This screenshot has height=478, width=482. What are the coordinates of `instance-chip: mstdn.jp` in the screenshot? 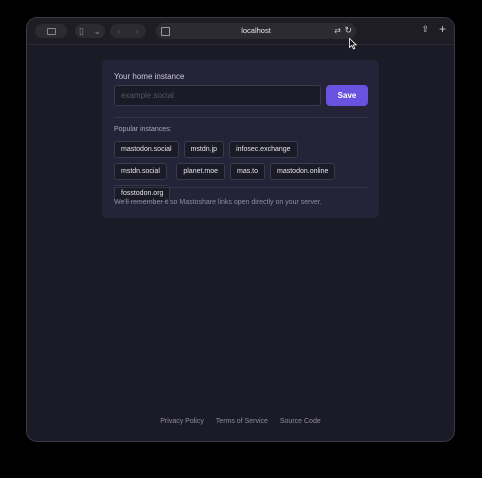 It's located at (204, 149).